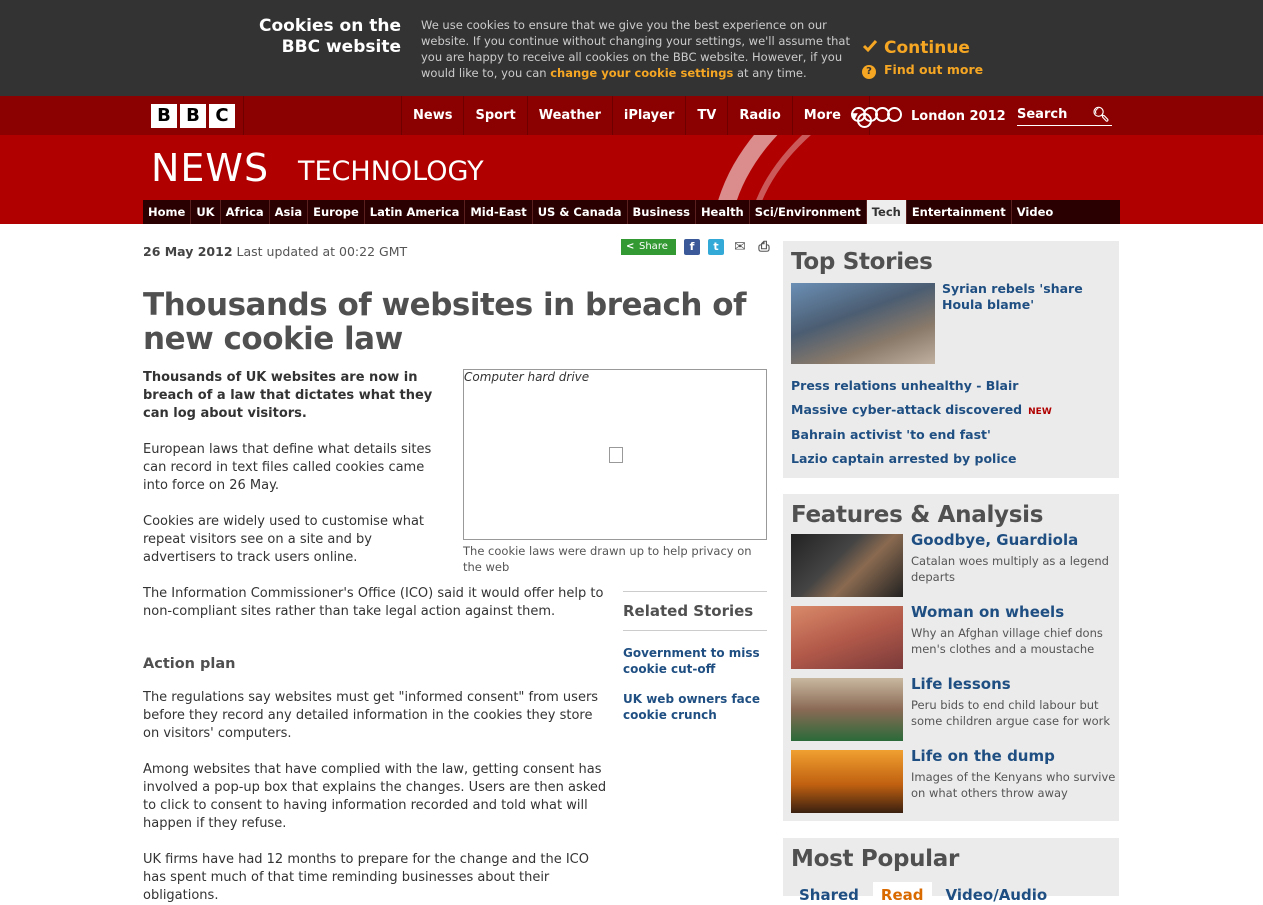  What do you see at coordinates (1035, 212) in the screenshot?
I see `subnav-video: Video` at bounding box center [1035, 212].